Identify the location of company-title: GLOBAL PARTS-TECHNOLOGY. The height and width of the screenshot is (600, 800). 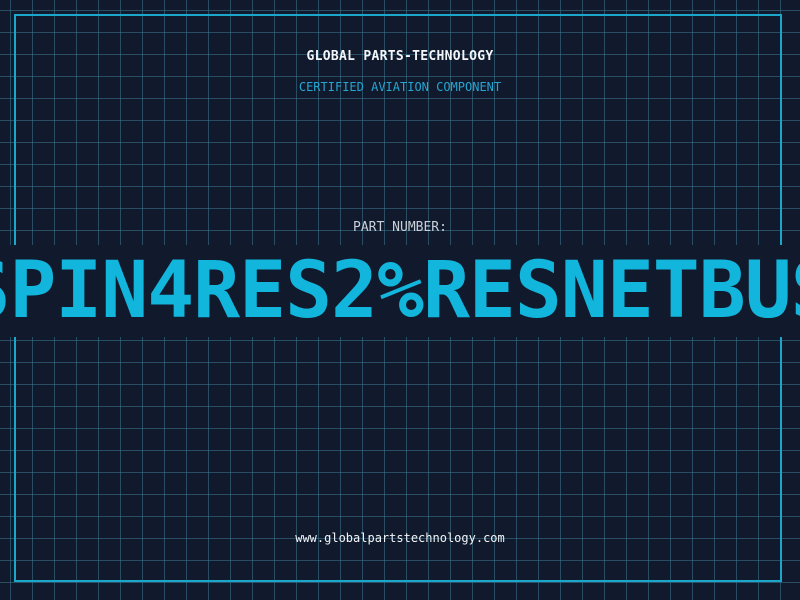
(400, 56).